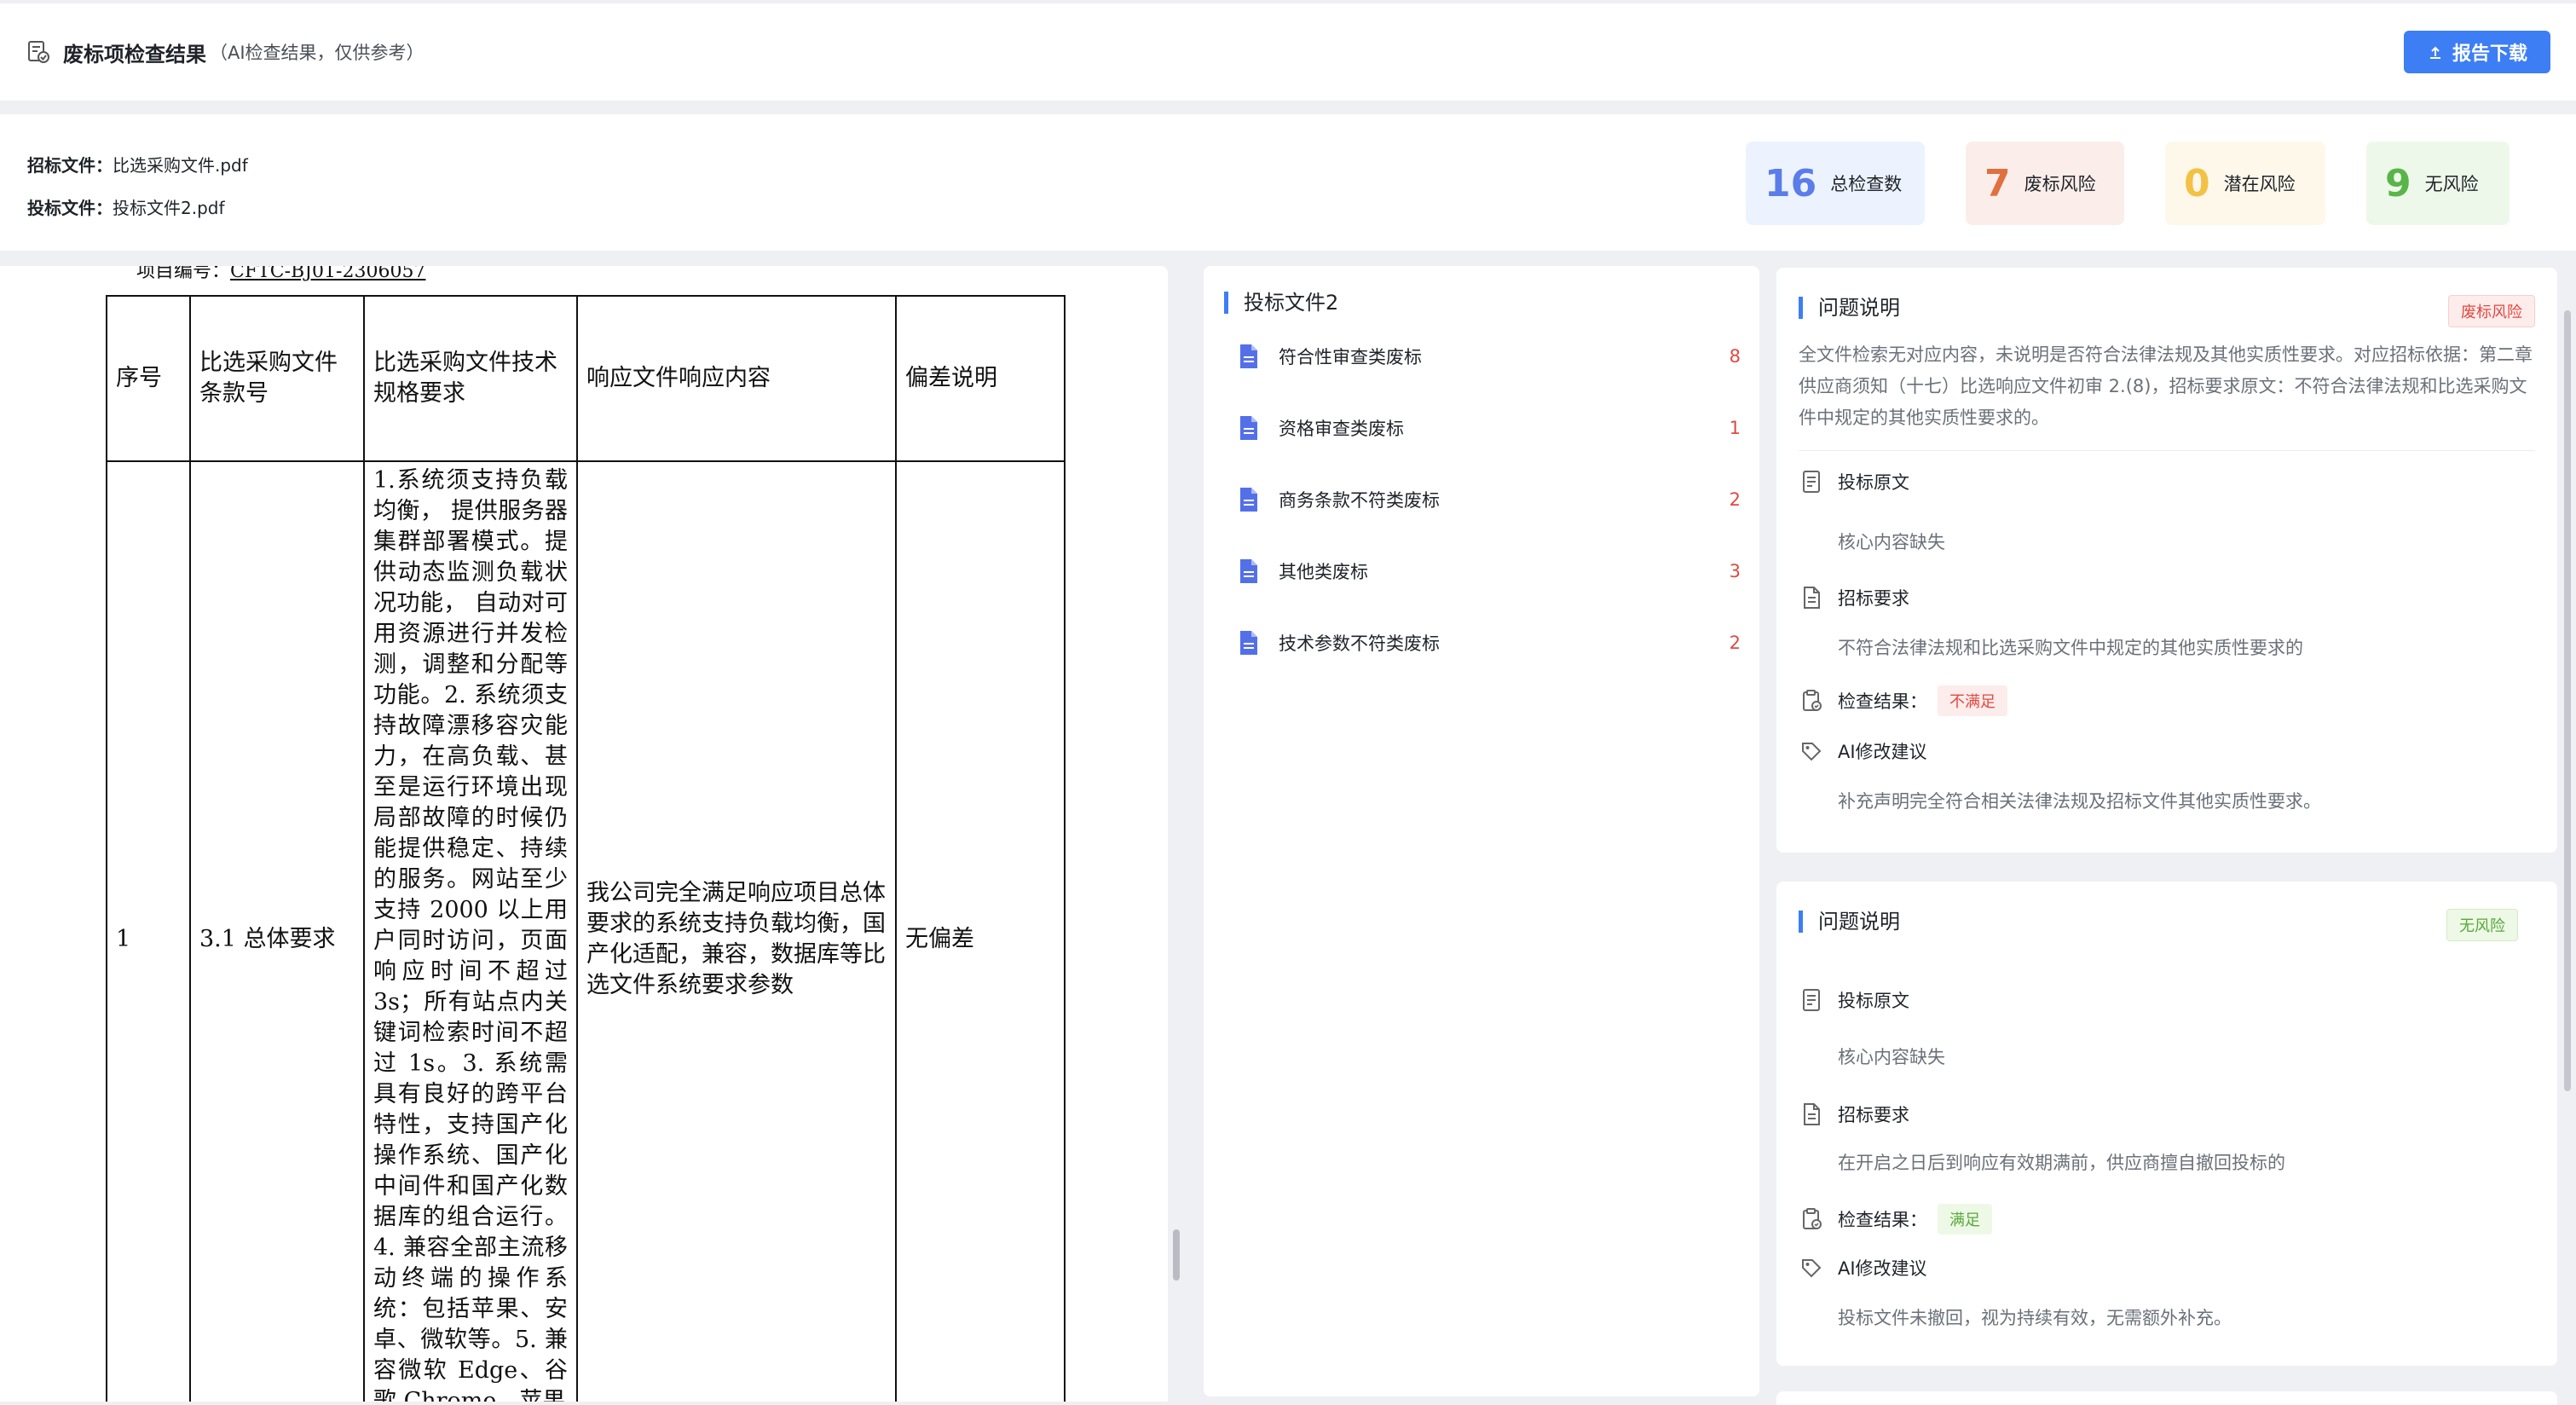 The image size is (2576, 1405). What do you see at coordinates (980, 931) in the screenshot?
I see `cell-deviation: 无偏差` at bounding box center [980, 931].